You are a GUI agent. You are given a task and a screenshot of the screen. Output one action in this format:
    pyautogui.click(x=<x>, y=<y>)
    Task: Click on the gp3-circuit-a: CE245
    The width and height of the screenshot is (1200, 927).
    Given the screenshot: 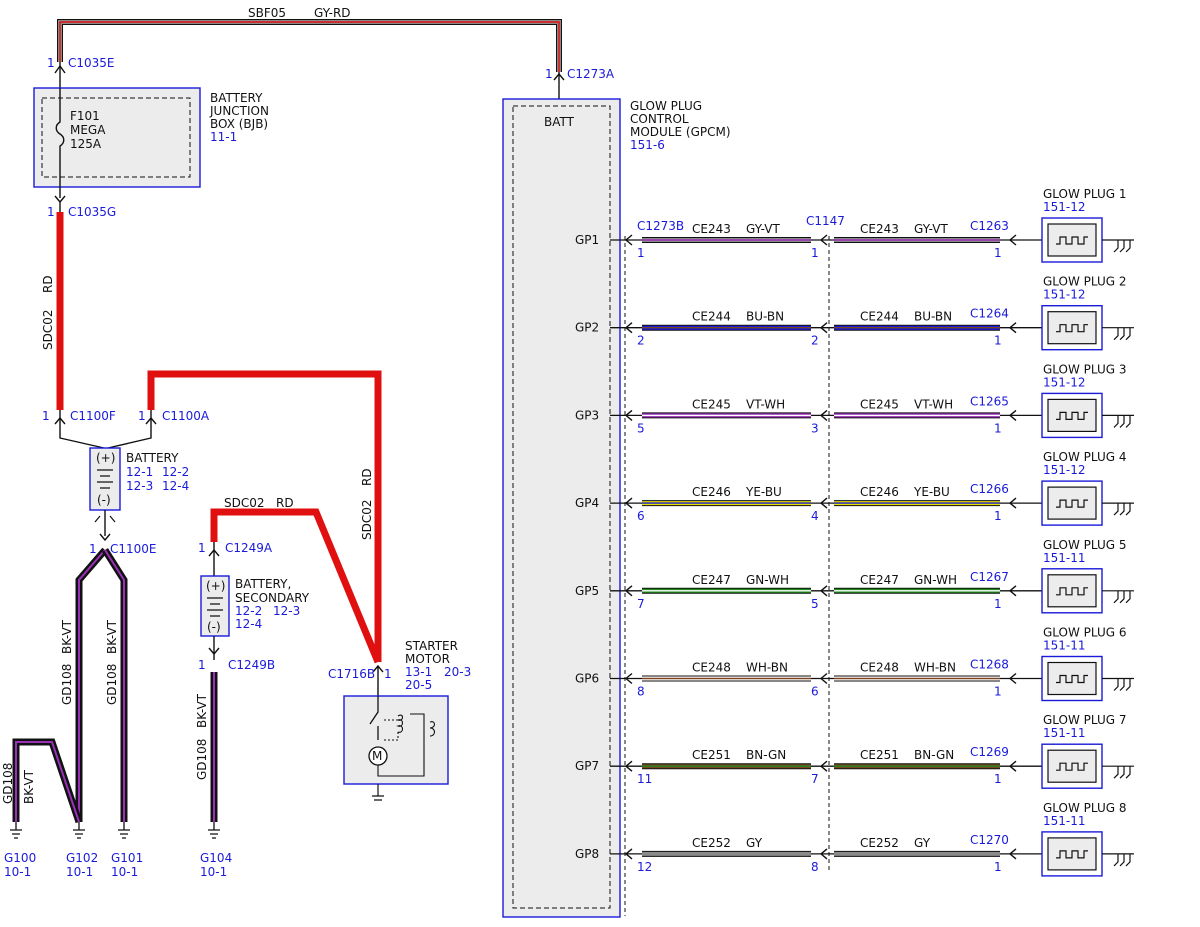 What is the action you would take?
    pyautogui.click(x=711, y=404)
    